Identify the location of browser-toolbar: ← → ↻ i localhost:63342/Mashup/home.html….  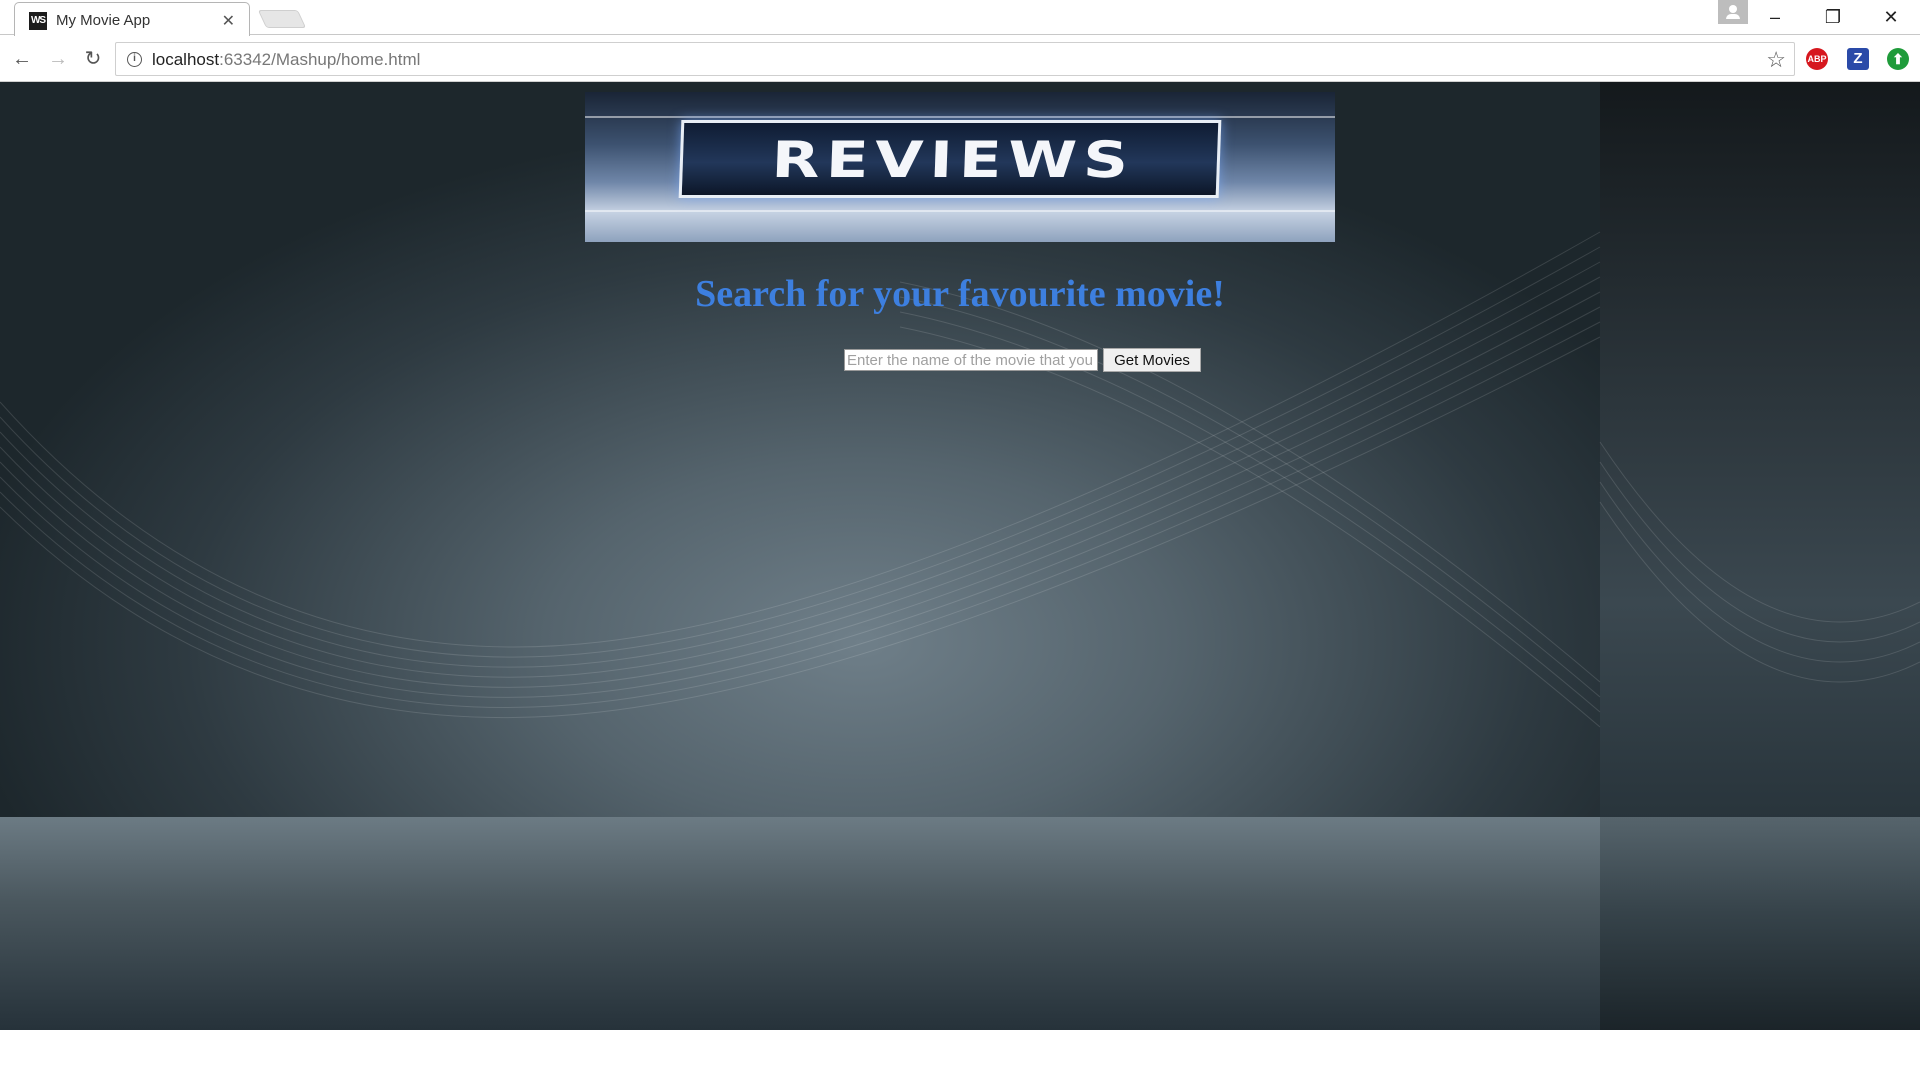
(960, 59).